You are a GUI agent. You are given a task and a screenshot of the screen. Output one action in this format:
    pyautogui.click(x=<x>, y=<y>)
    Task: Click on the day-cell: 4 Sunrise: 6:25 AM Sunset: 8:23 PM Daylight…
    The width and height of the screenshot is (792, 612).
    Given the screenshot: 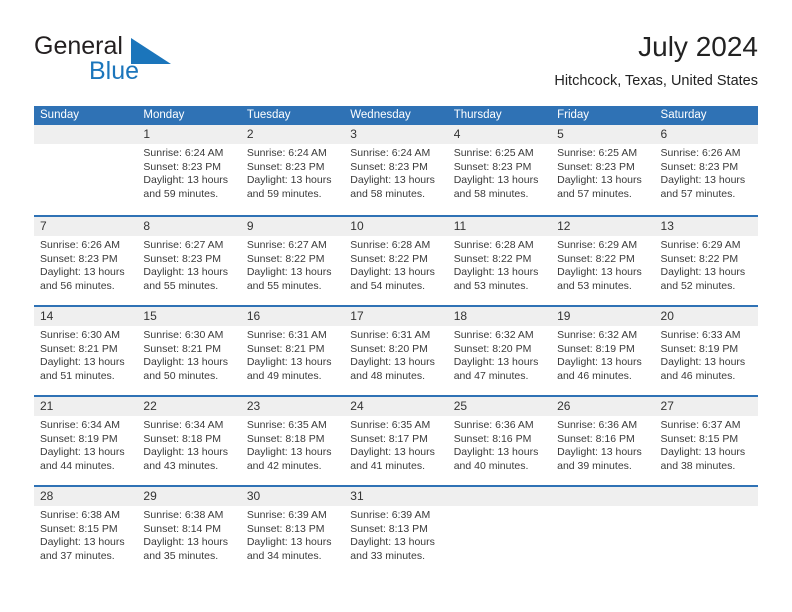 What is the action you would take?
    pyautogui.click(x=499, y=170)
    